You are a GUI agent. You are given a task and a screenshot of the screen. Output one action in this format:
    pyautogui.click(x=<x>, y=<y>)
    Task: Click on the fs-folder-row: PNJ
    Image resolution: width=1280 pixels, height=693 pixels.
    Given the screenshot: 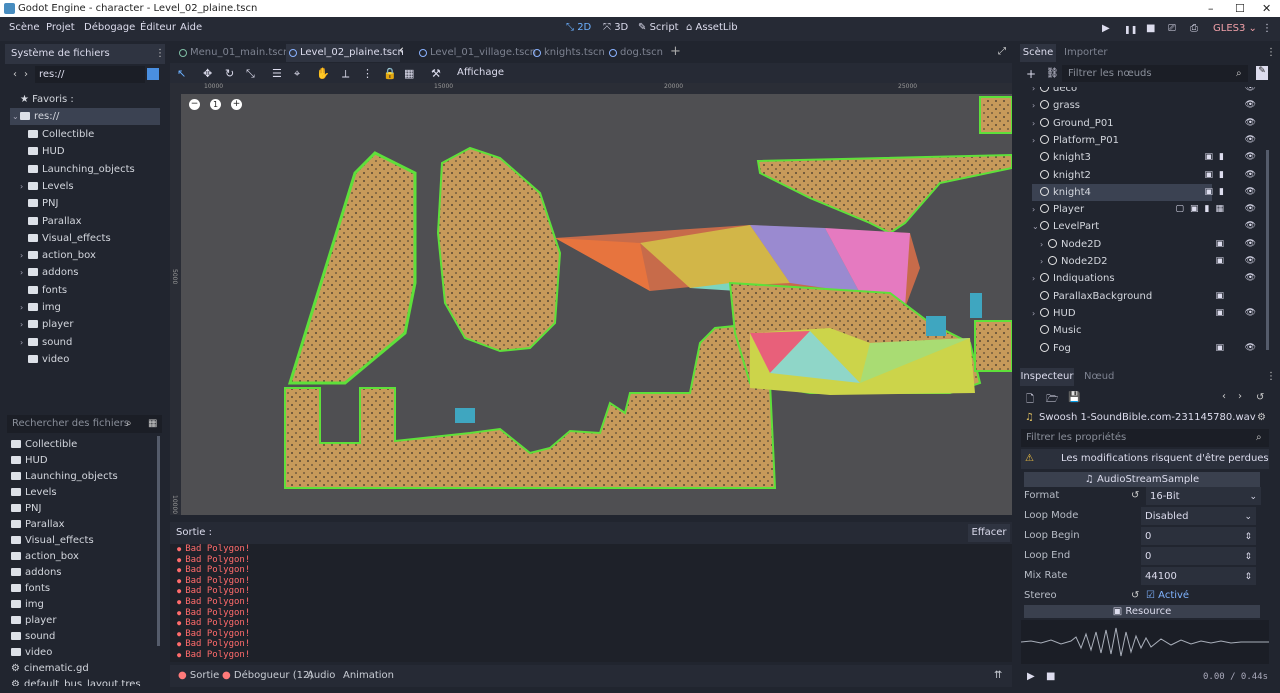 What is the action you would take?
    pyautogui.click(x=39, y=203)
    